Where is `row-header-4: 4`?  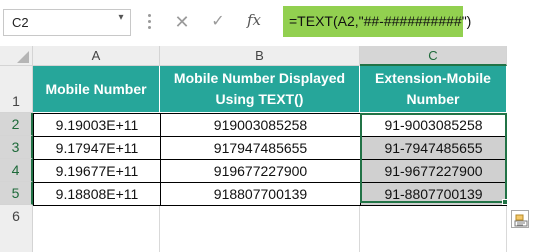
row-header-4: 4 is located at coordinates (16, 170).